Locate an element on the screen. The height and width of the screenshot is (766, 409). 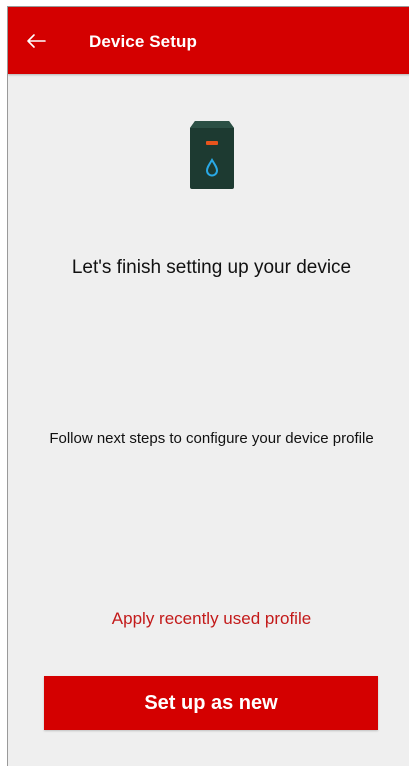
set-up-as-new-button: Set up as new is located at coordinates (211, 703).